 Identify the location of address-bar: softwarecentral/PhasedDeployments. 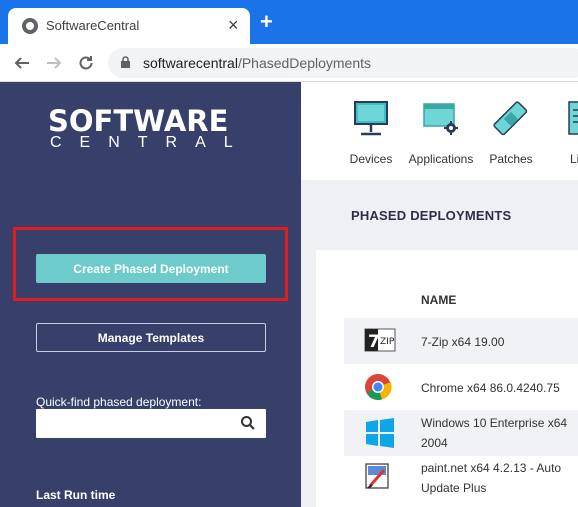
(343, 63).